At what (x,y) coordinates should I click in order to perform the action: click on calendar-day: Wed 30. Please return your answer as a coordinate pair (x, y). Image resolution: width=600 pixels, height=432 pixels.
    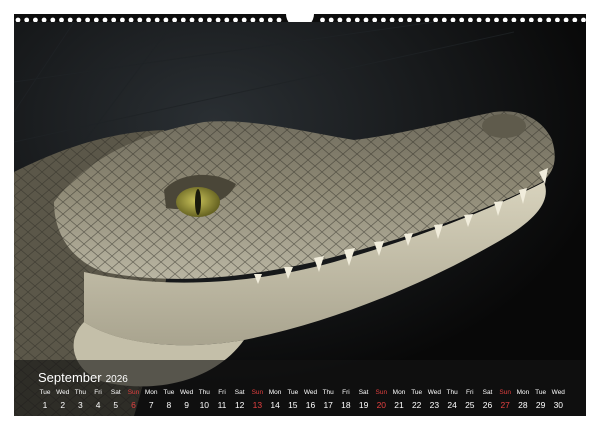
    Looking at the image, I should click on (558, 400).